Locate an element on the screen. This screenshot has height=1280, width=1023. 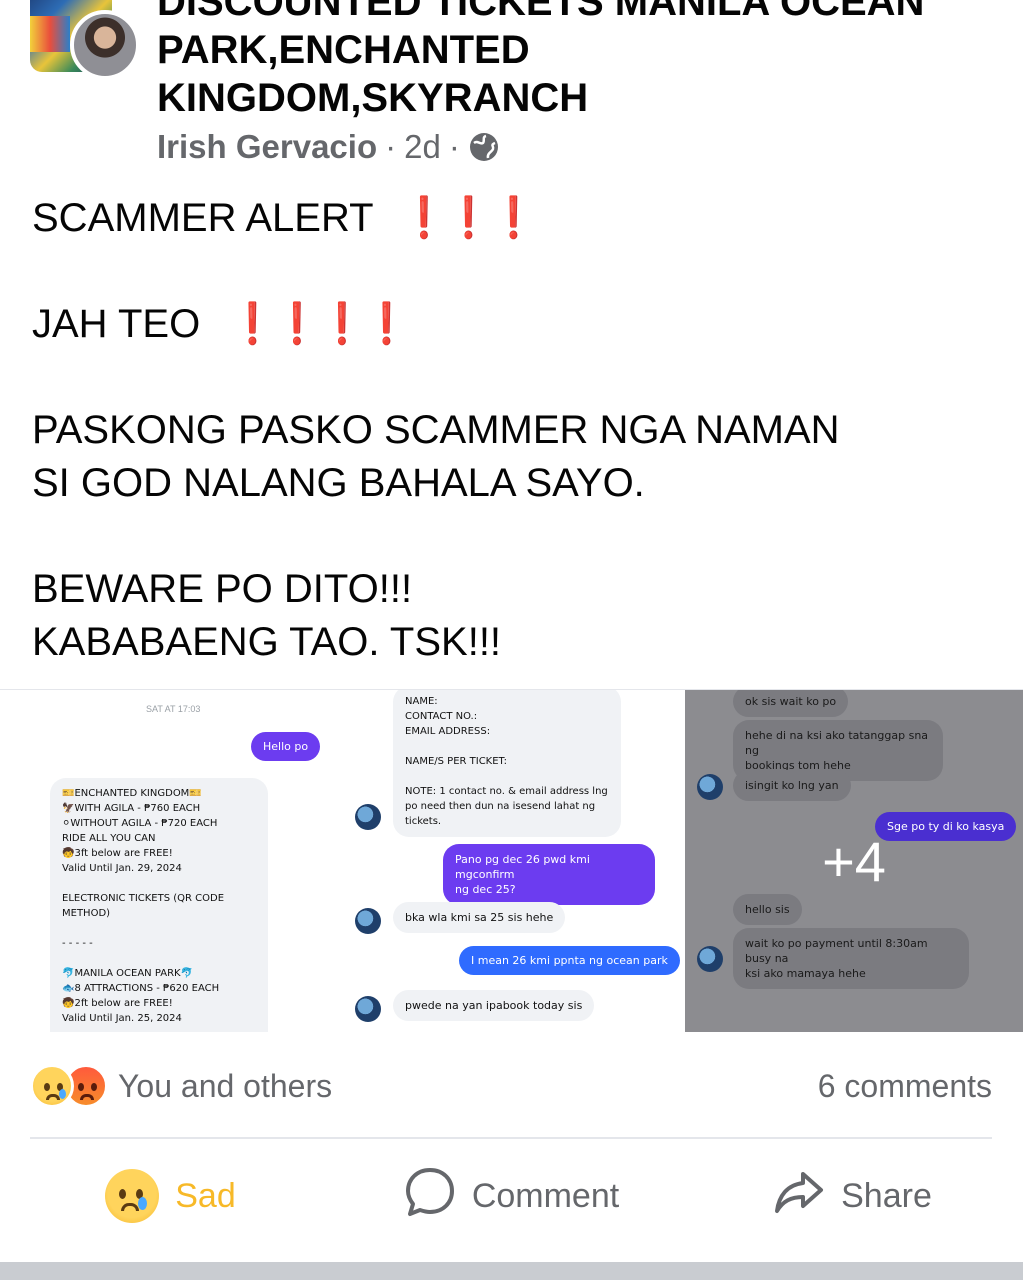
comments-count: 6 comments is located at coordinates (905, 1086).